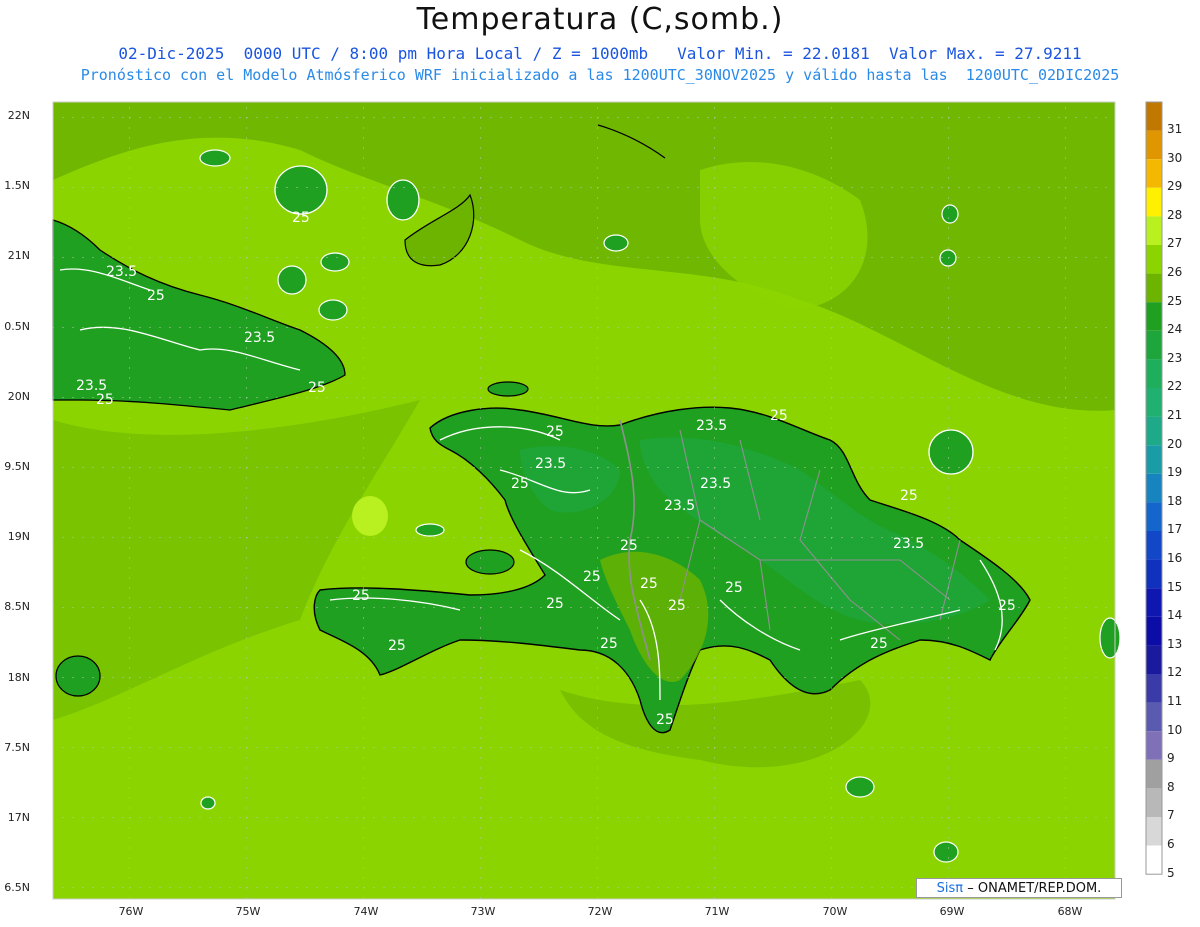 The width and height of the screenshot is (1200, 927). What do you see at coordinates (483, 911) in the screenshot?
I see `lon-label: 73W` at bounding box center [483, 911].